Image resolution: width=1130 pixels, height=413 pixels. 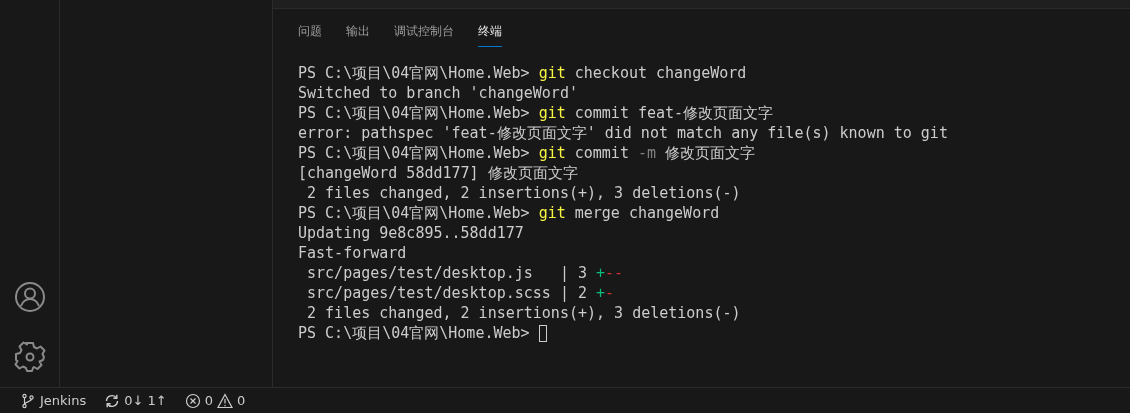 I want to click on terminal-text: src/pages/test/desktop.js | 3, so click(x=447, y=273).